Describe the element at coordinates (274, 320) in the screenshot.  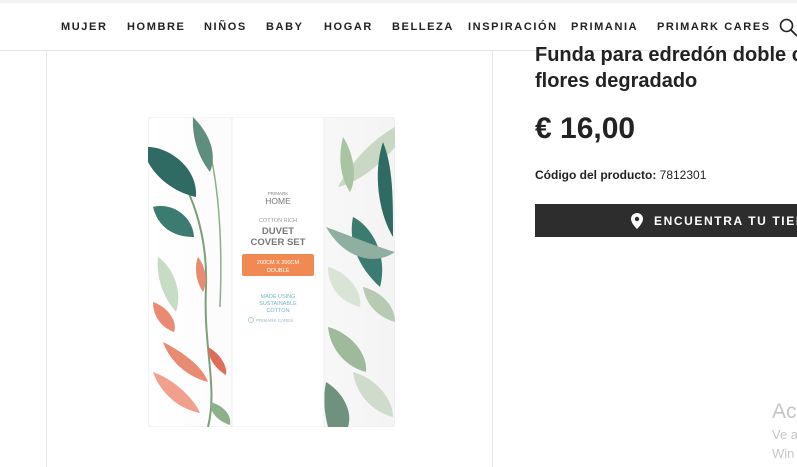
I see `pack-cares: PRIMARK CARES` at that location.